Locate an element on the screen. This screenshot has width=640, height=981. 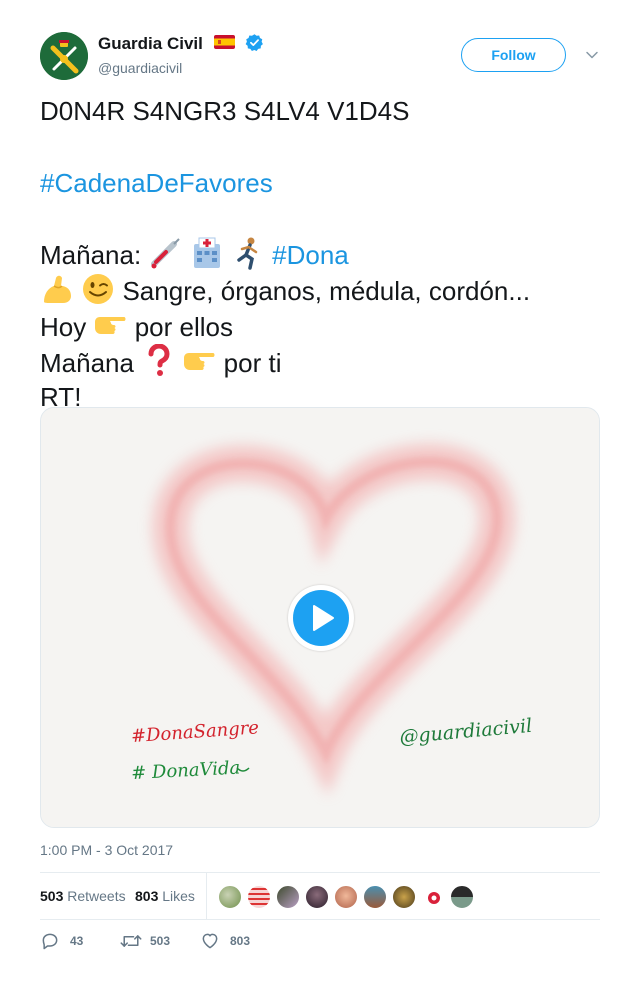
play-button is located at coordinates (321, 618).